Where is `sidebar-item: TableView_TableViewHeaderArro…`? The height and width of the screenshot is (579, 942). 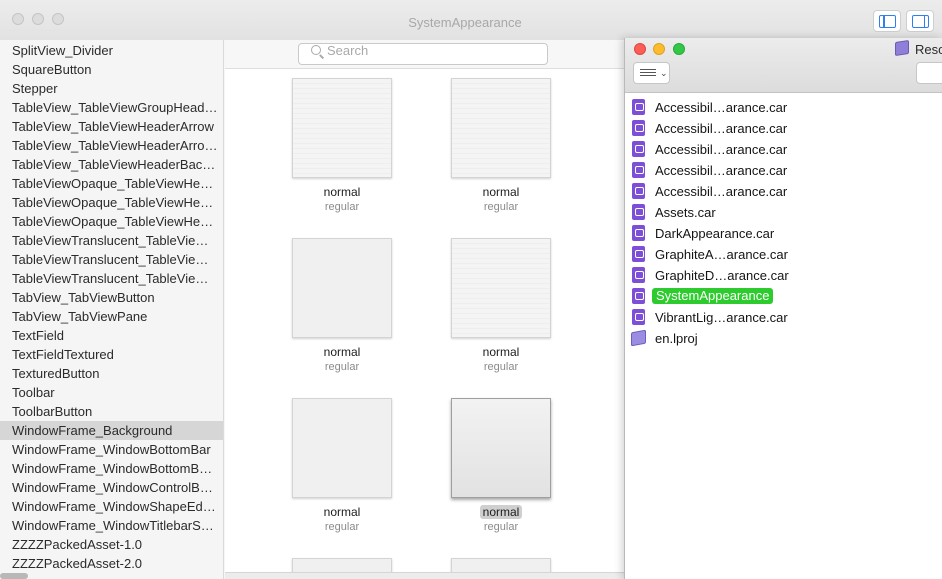 sidebar-item: TableView_TableViewHeaderArro… is located at coordinates (111, 145).